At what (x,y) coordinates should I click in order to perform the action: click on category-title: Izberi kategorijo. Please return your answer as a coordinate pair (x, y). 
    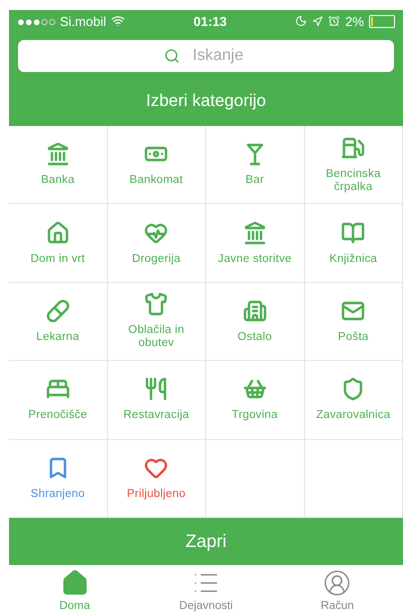
    Looking at the image, I should click on (206, 101).